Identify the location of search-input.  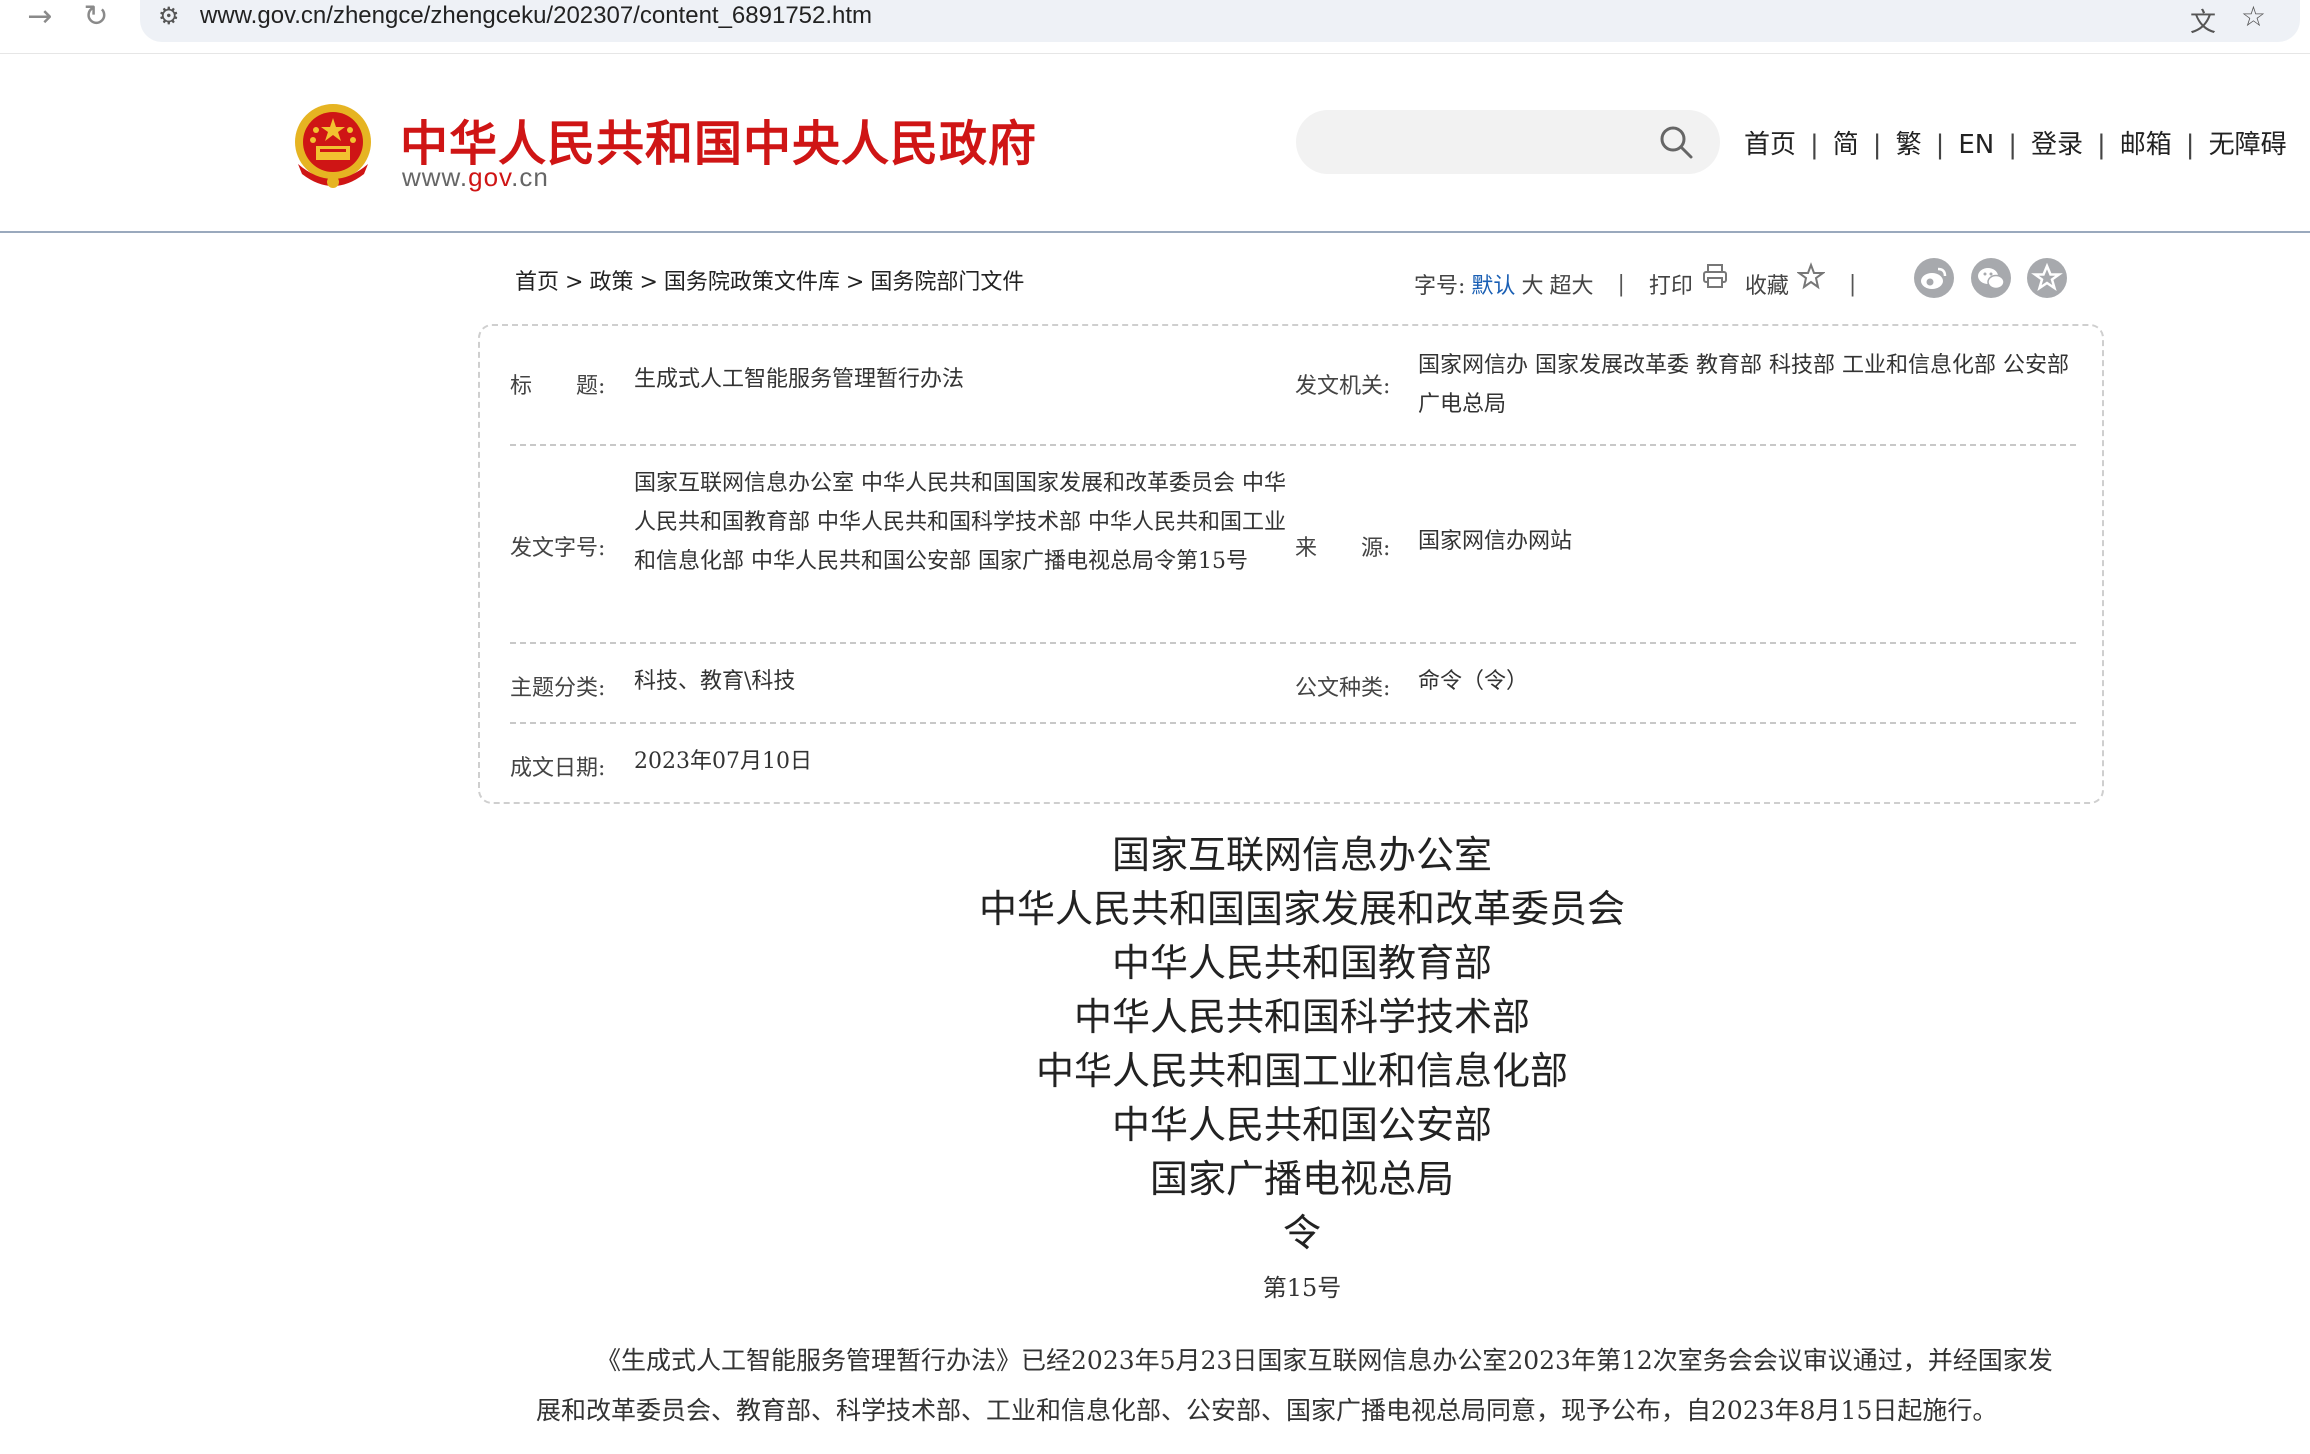
(1480, 142).